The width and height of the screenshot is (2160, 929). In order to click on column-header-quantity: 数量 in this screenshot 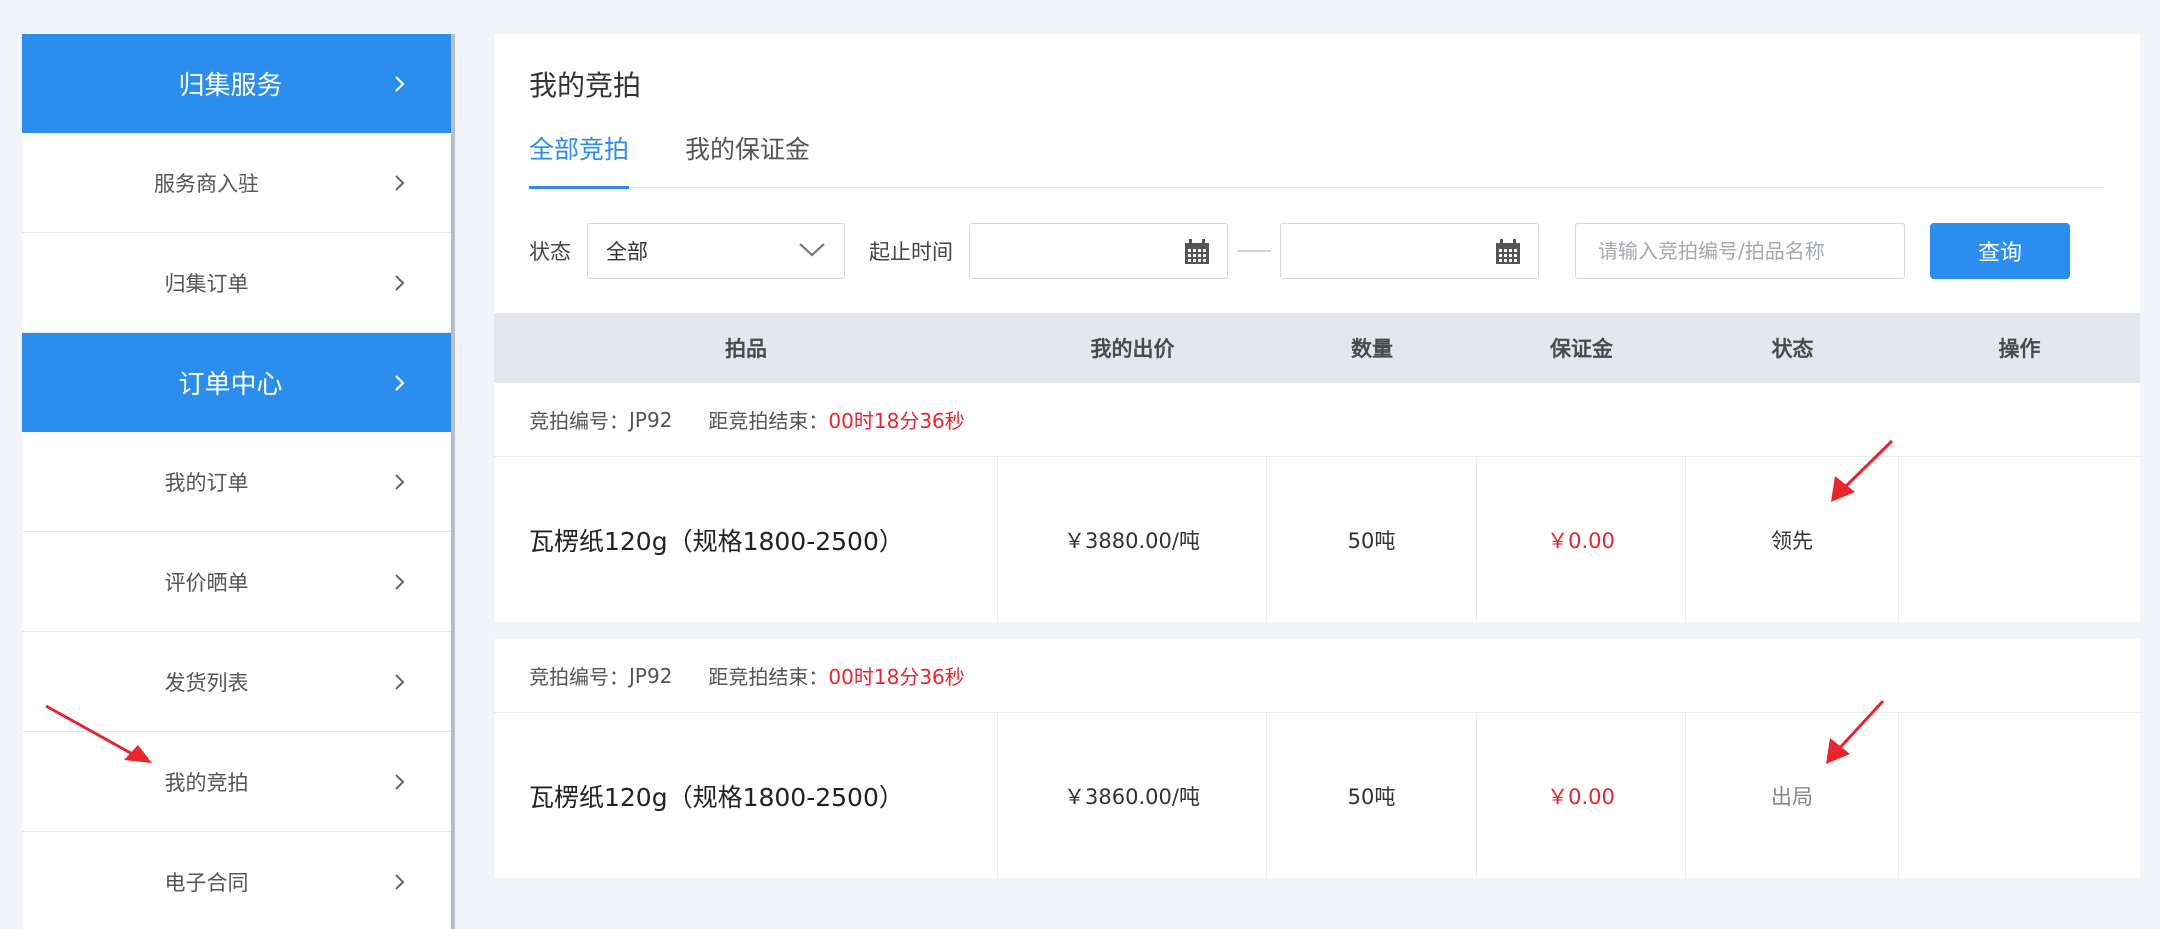, I will do `click(1372, 349)`.